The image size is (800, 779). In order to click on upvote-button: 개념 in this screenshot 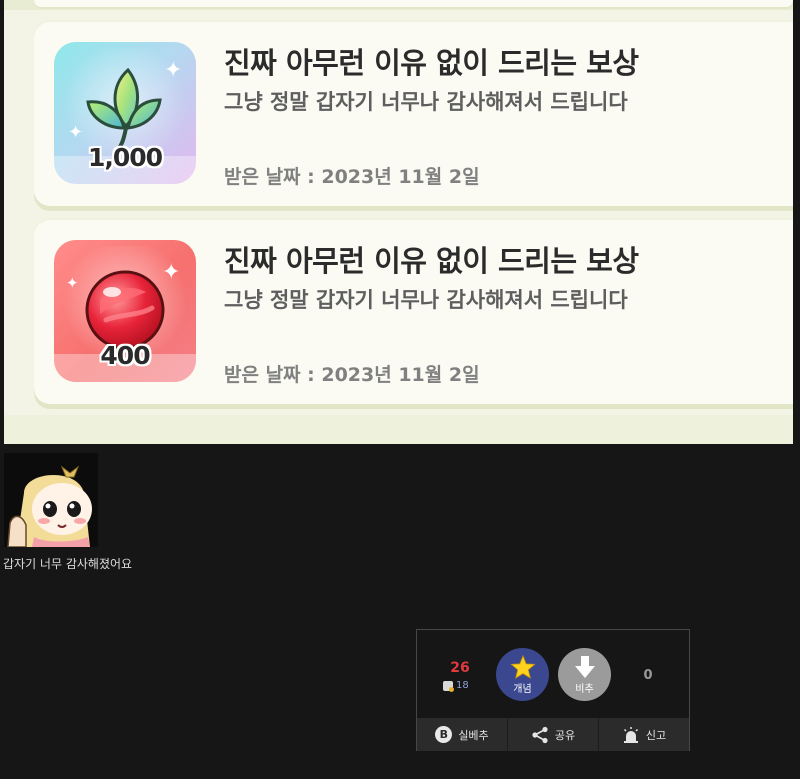, I will do `click(522, 674)`.